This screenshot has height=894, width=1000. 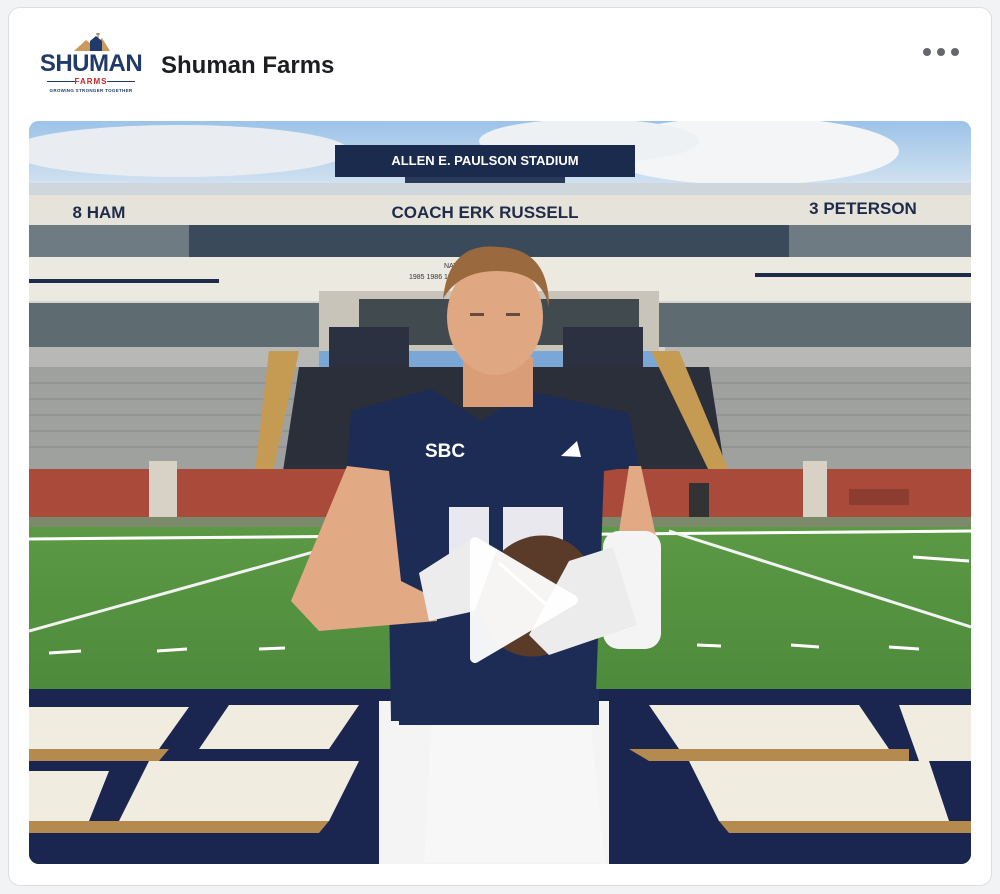 What do you see at coordinates (484, 212) in the screenshot?
I see `ring-of-honor-2: COACH ERK RUSSELL` at bounding box center [484, 212].